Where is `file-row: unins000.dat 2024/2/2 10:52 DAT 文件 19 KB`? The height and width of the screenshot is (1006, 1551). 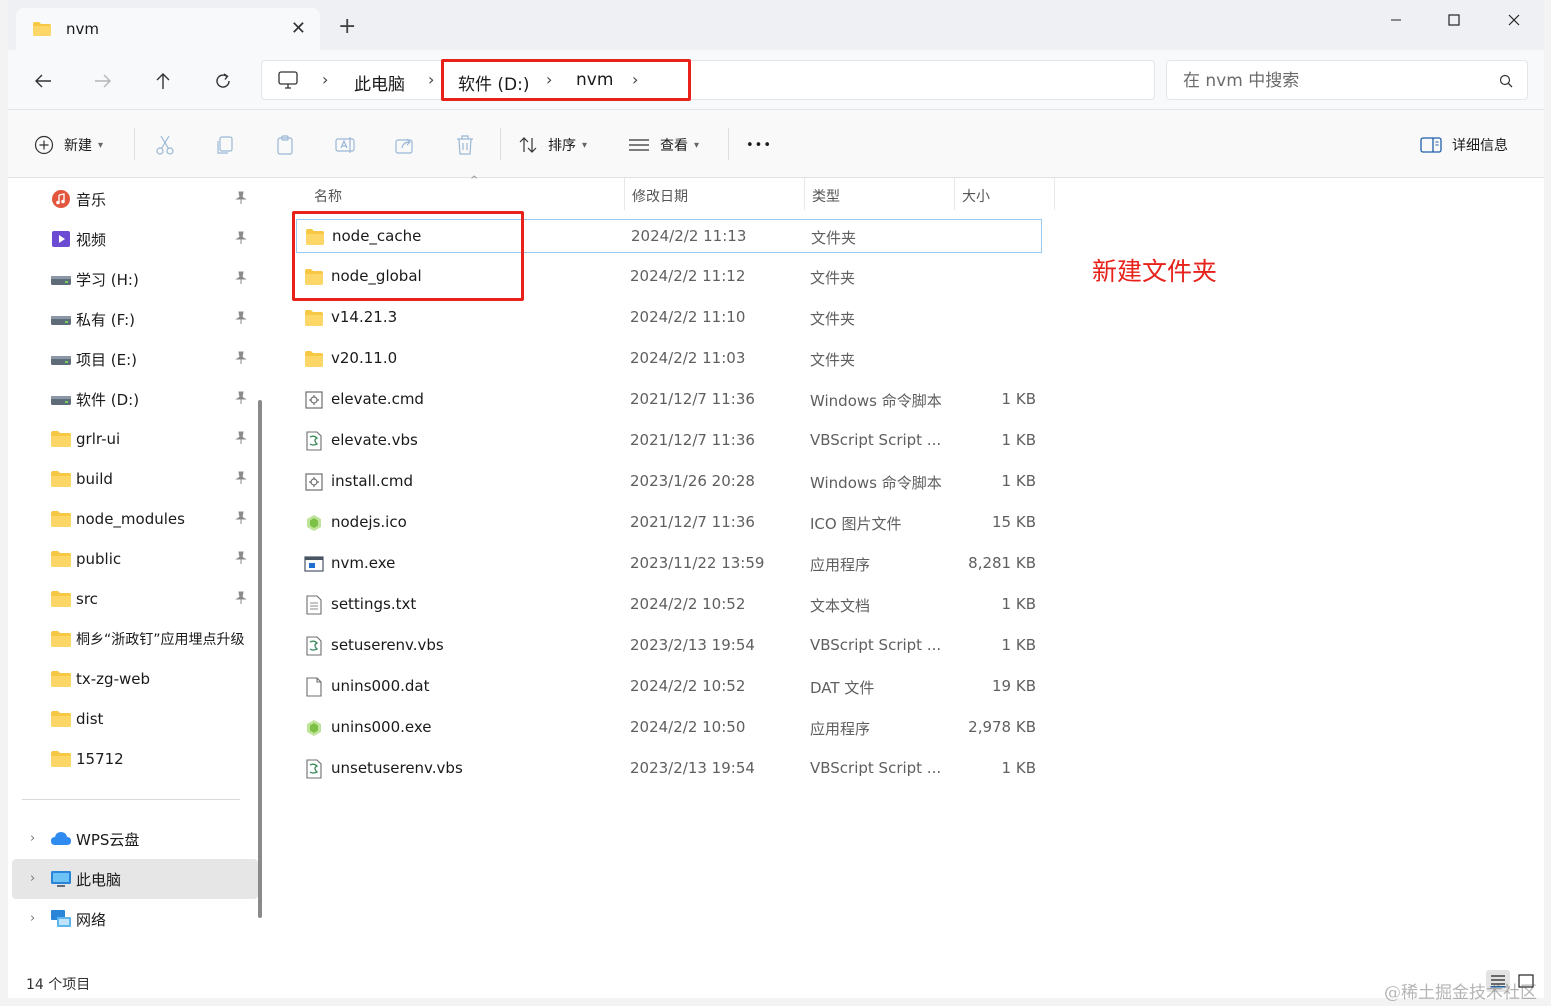
file-row: unins000.dat 2024/2/2 10:52 DAT 文件 19 KB is located at coordinates (669, 687).